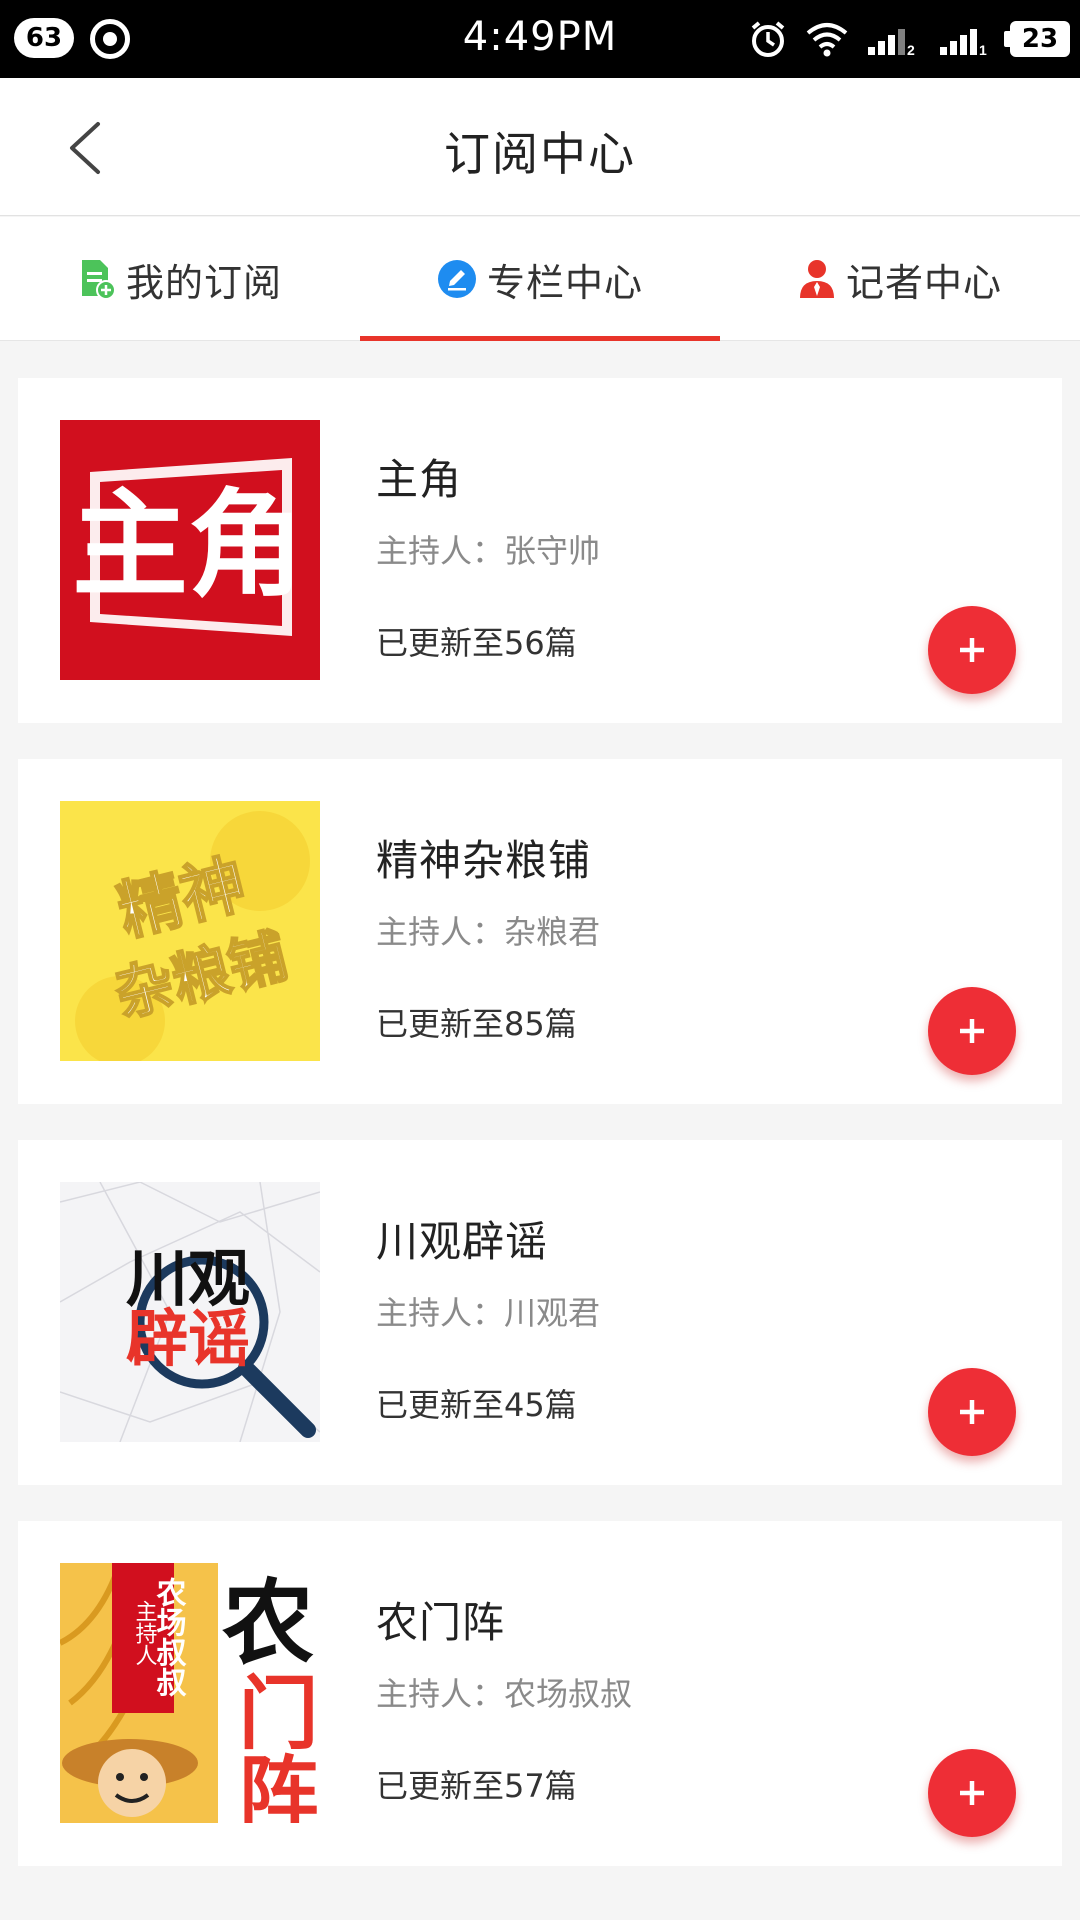 The width and height of the screenshot is (1080, 1920). Describe the element at coordinates (268, 1623) in the screenshot. I see `thumbnail-title-line1: 农` at that location.